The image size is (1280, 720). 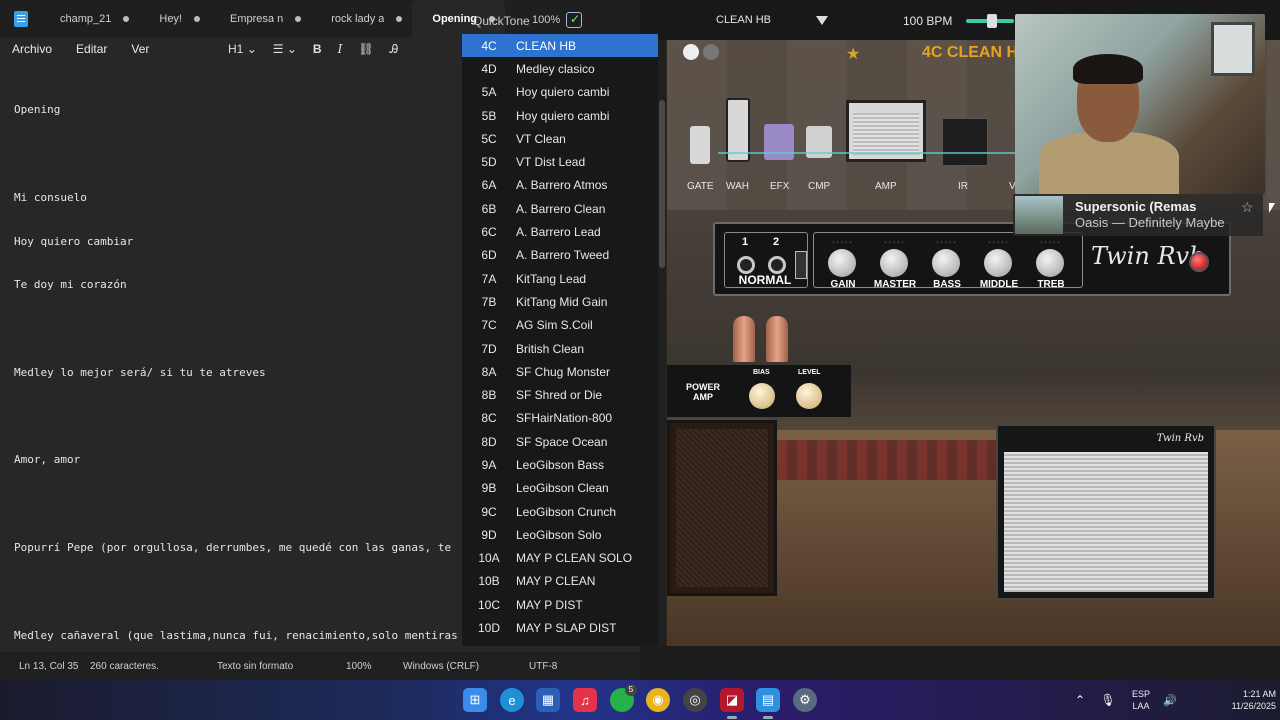 What do you see at coordinates (560, 46) in the screenshot?
I see `preset-item: 4C CLEAN HB` at bounding box center [560, 46].